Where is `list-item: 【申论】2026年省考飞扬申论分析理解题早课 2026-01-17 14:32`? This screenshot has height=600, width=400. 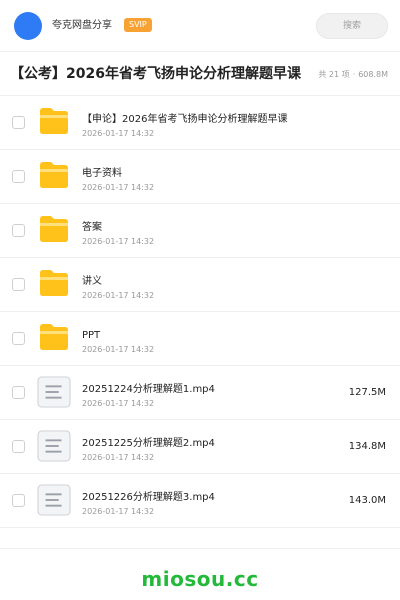 list-item: 【申论】2026年省考飞扬申论分析理解题早课 2026-01-17 14:32 is located at coordinates (200, 123).